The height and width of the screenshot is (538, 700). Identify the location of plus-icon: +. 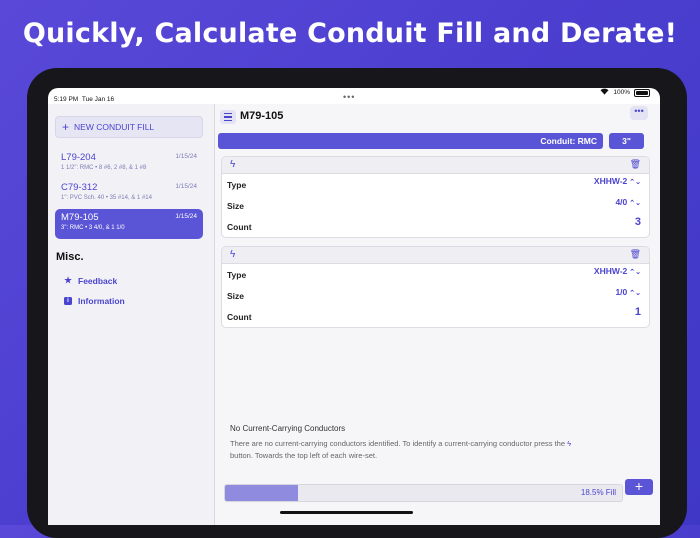
(66, 127).